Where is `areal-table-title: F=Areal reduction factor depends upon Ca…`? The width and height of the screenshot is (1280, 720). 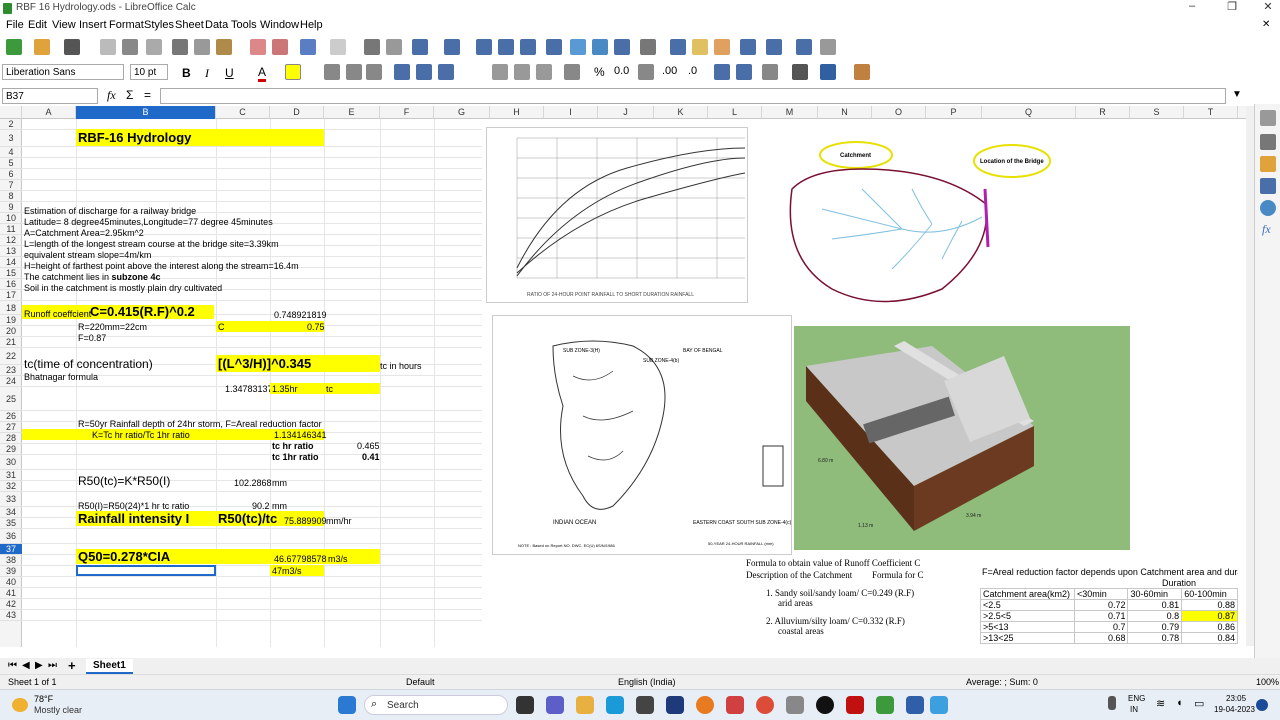 areal-table-title: F=Areal reduction factor depends upon Ca… is located at coordinates (1110, 572).